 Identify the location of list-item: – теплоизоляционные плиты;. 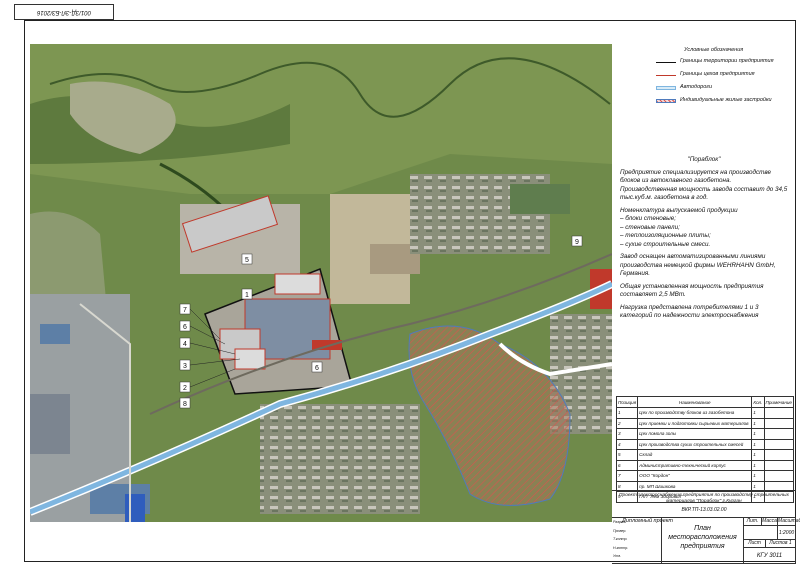
(665, 235).